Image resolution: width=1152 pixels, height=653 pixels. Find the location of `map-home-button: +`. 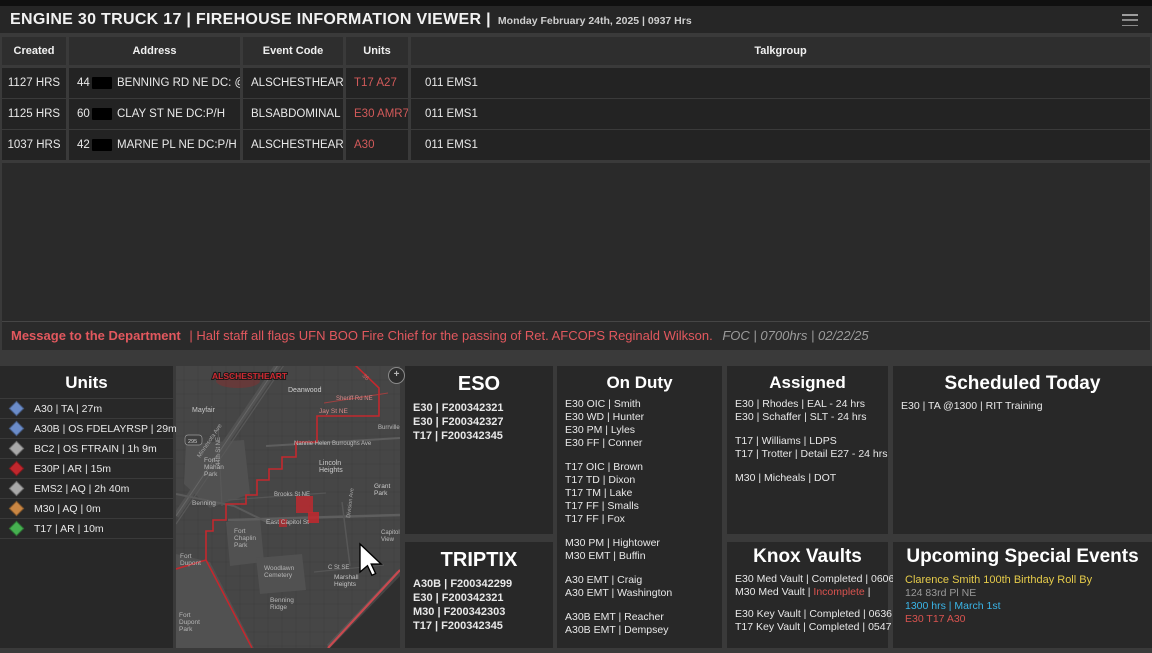

map-home-button: + is located at coordinates (396, 375).